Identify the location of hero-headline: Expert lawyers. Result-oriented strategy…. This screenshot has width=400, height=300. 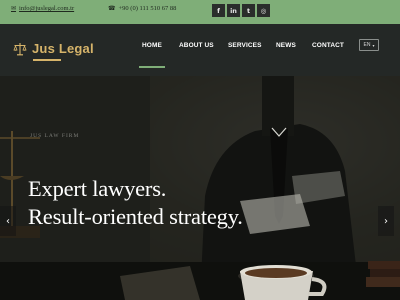
(135, 203).